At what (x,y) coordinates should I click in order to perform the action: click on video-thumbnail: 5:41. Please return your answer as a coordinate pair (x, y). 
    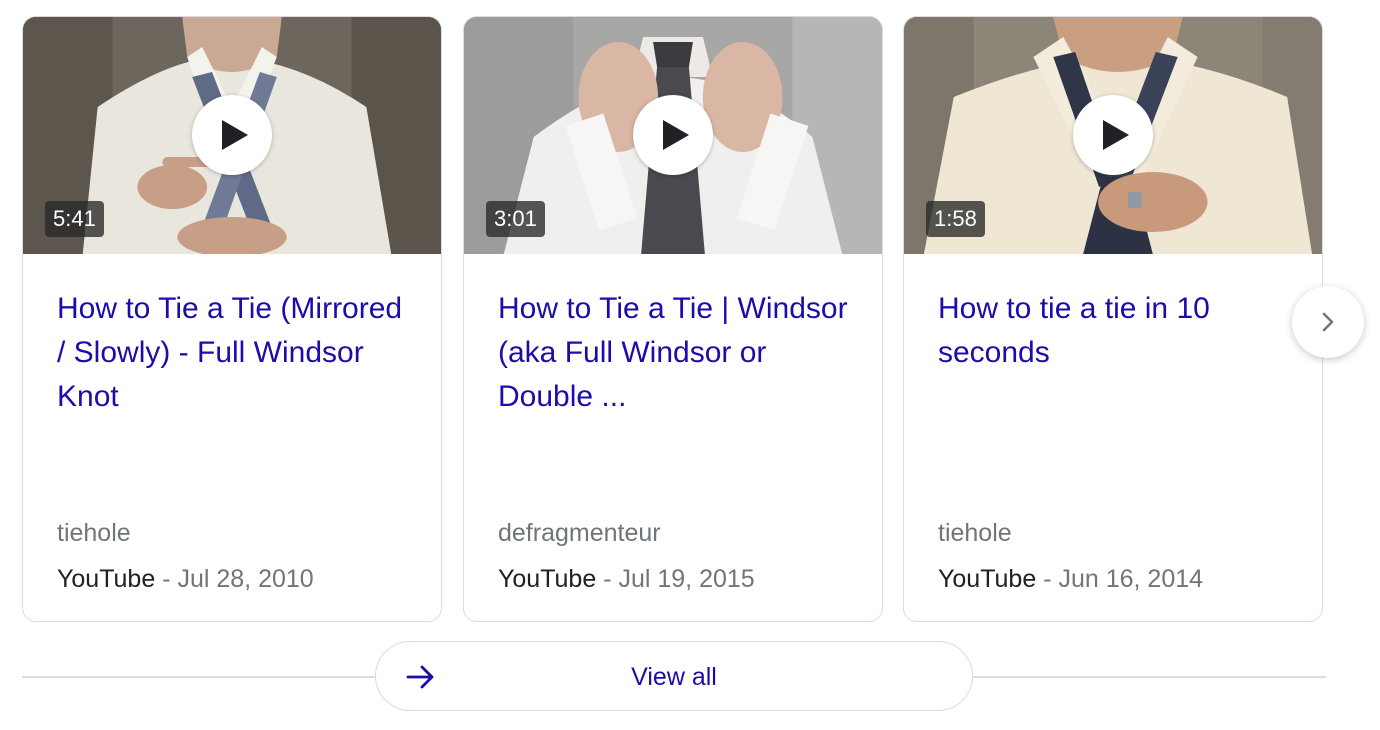
    Looking at the image, I should click on (232, 135).